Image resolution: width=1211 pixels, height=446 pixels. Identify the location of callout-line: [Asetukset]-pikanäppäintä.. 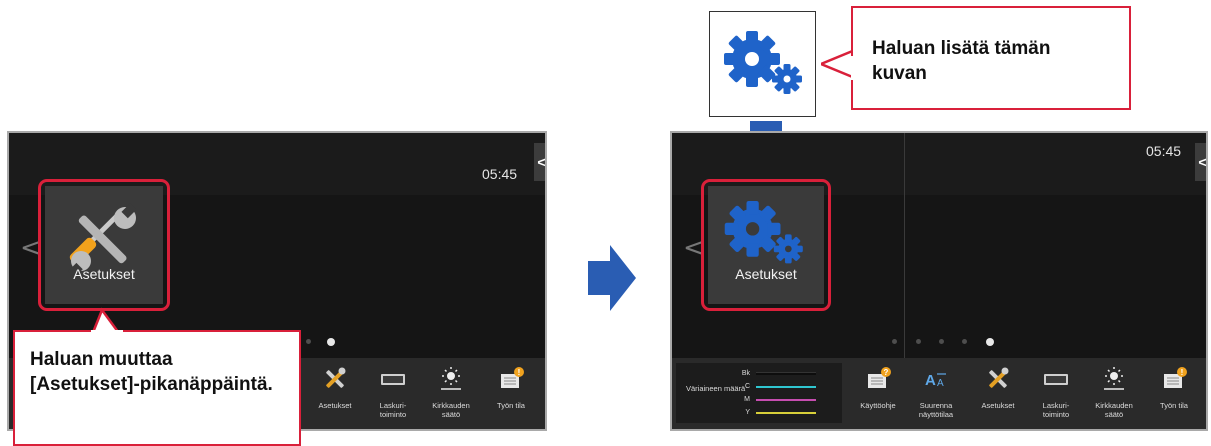
(151, 384).